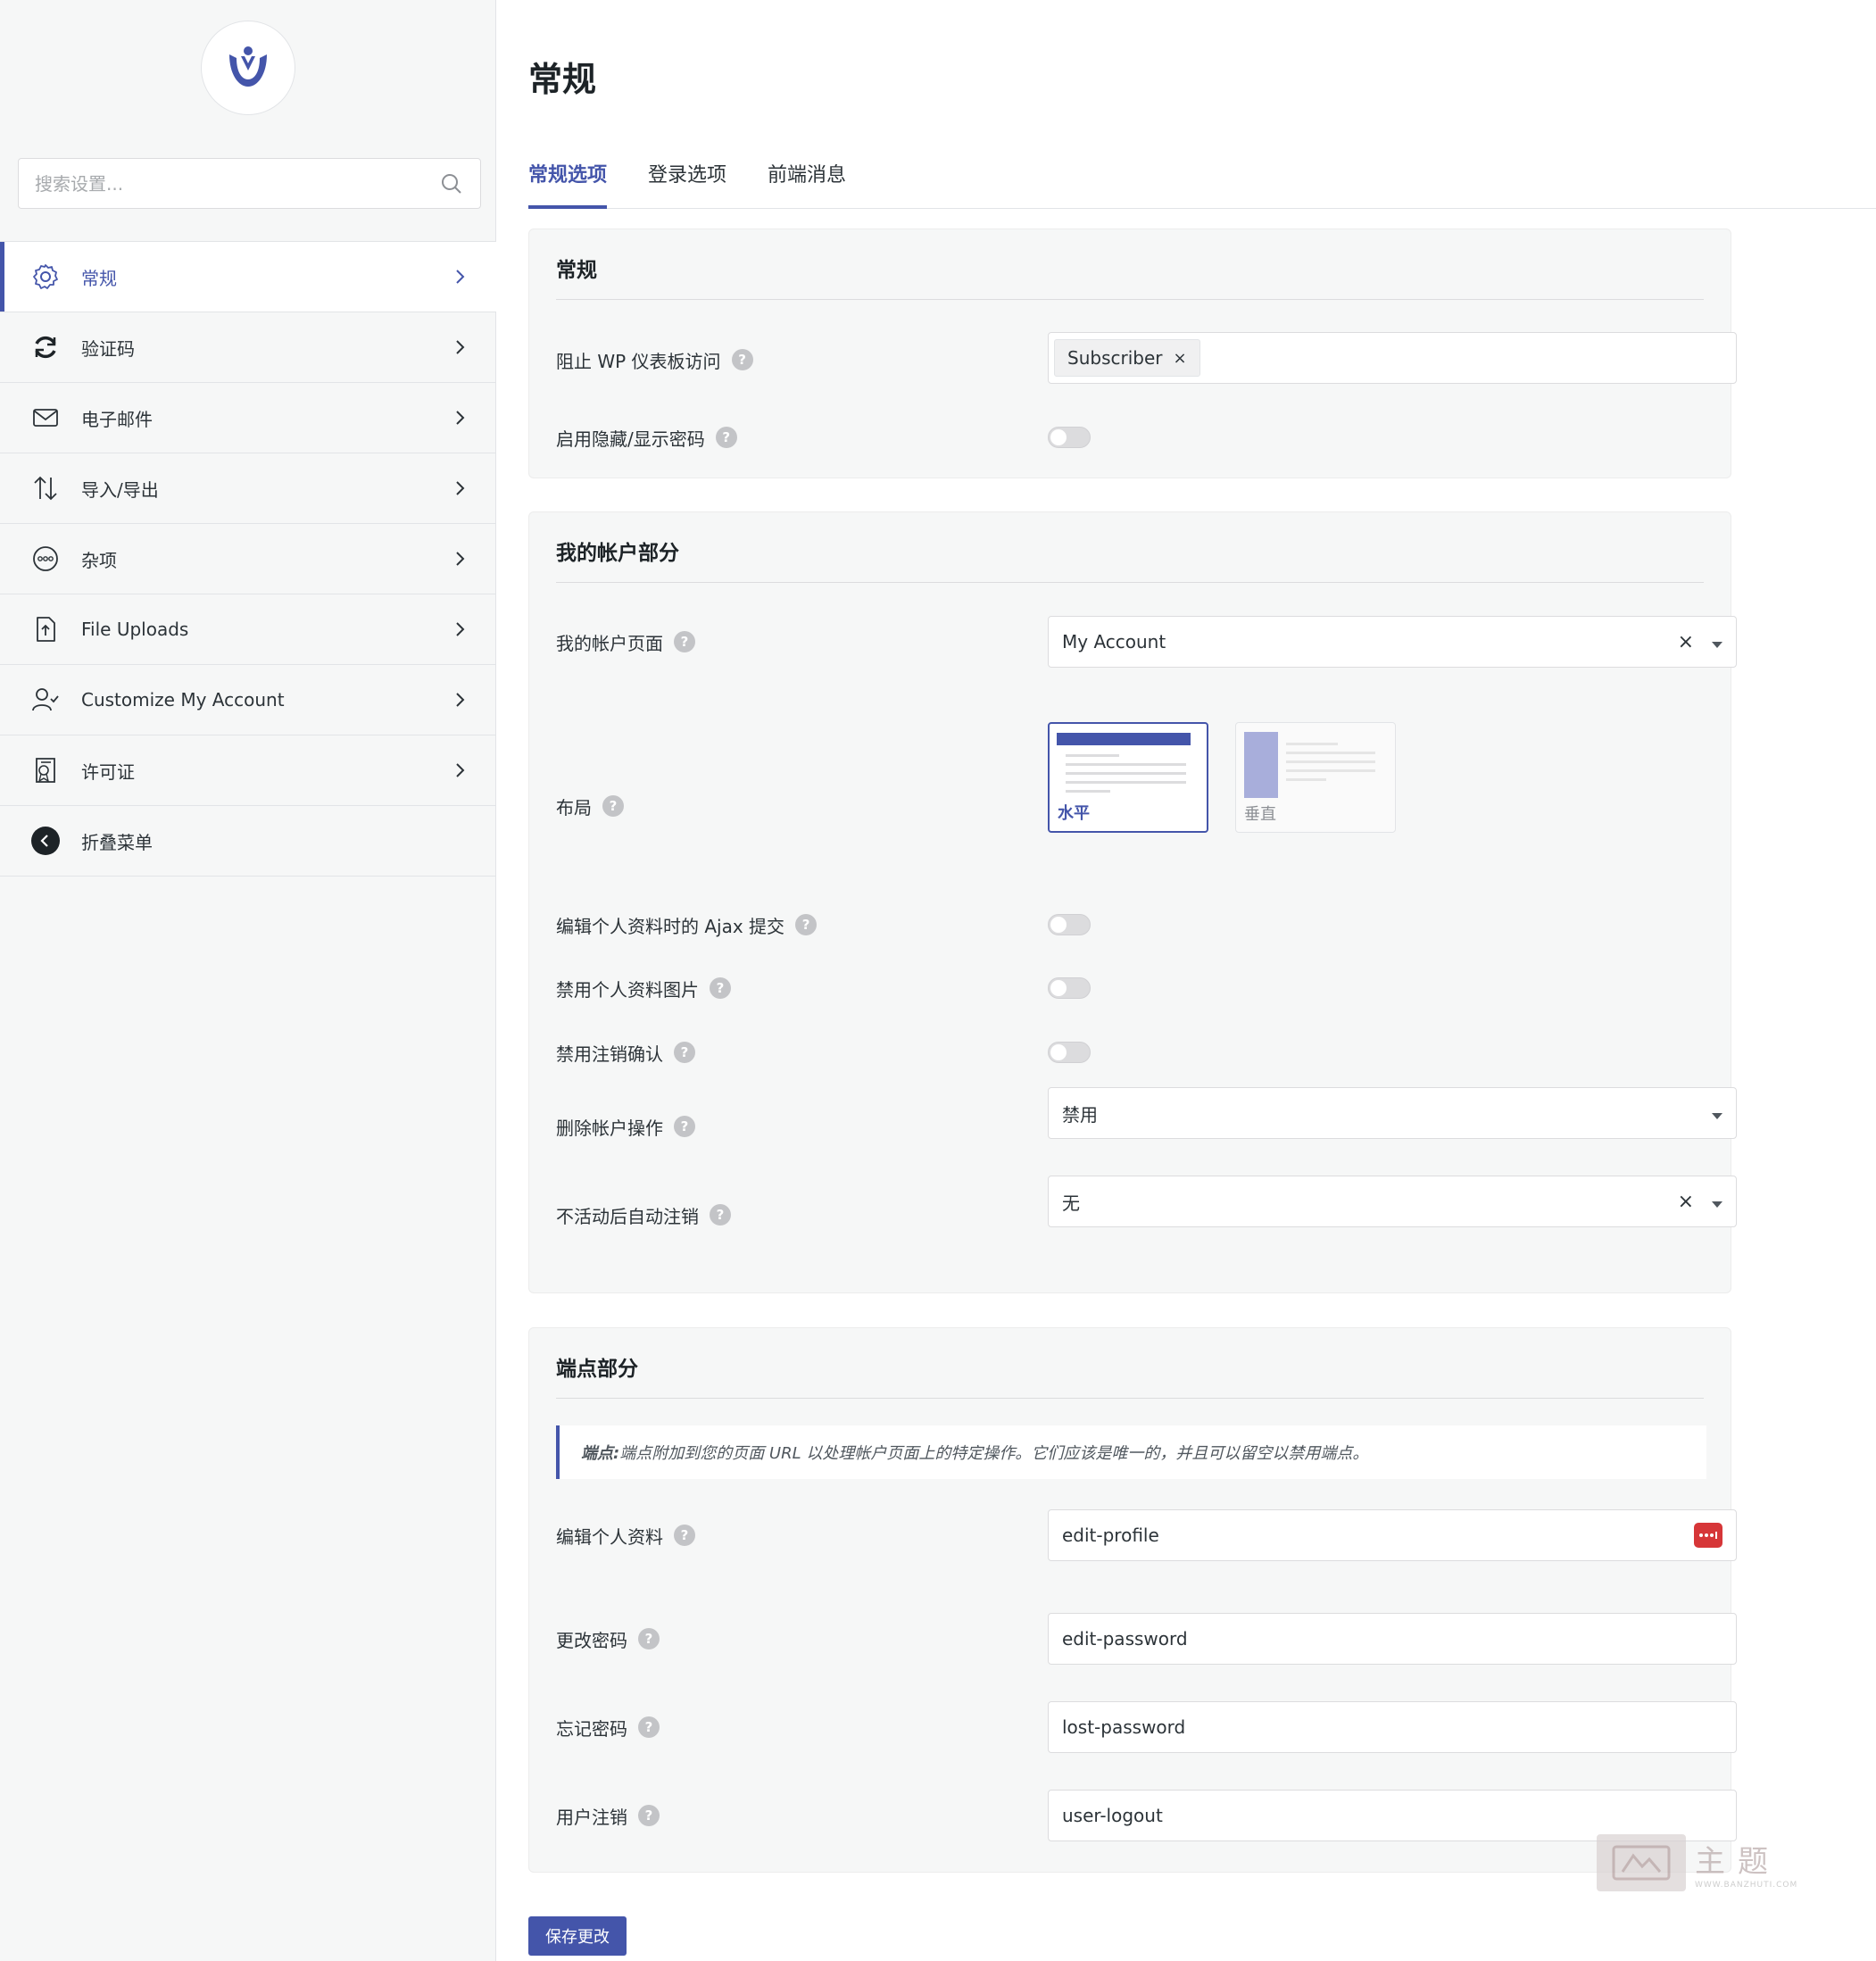 This screenshot has height=1961, width=1876. I want to click on lost-password-endpoint-input: lost-password, so click(1392, 1727).